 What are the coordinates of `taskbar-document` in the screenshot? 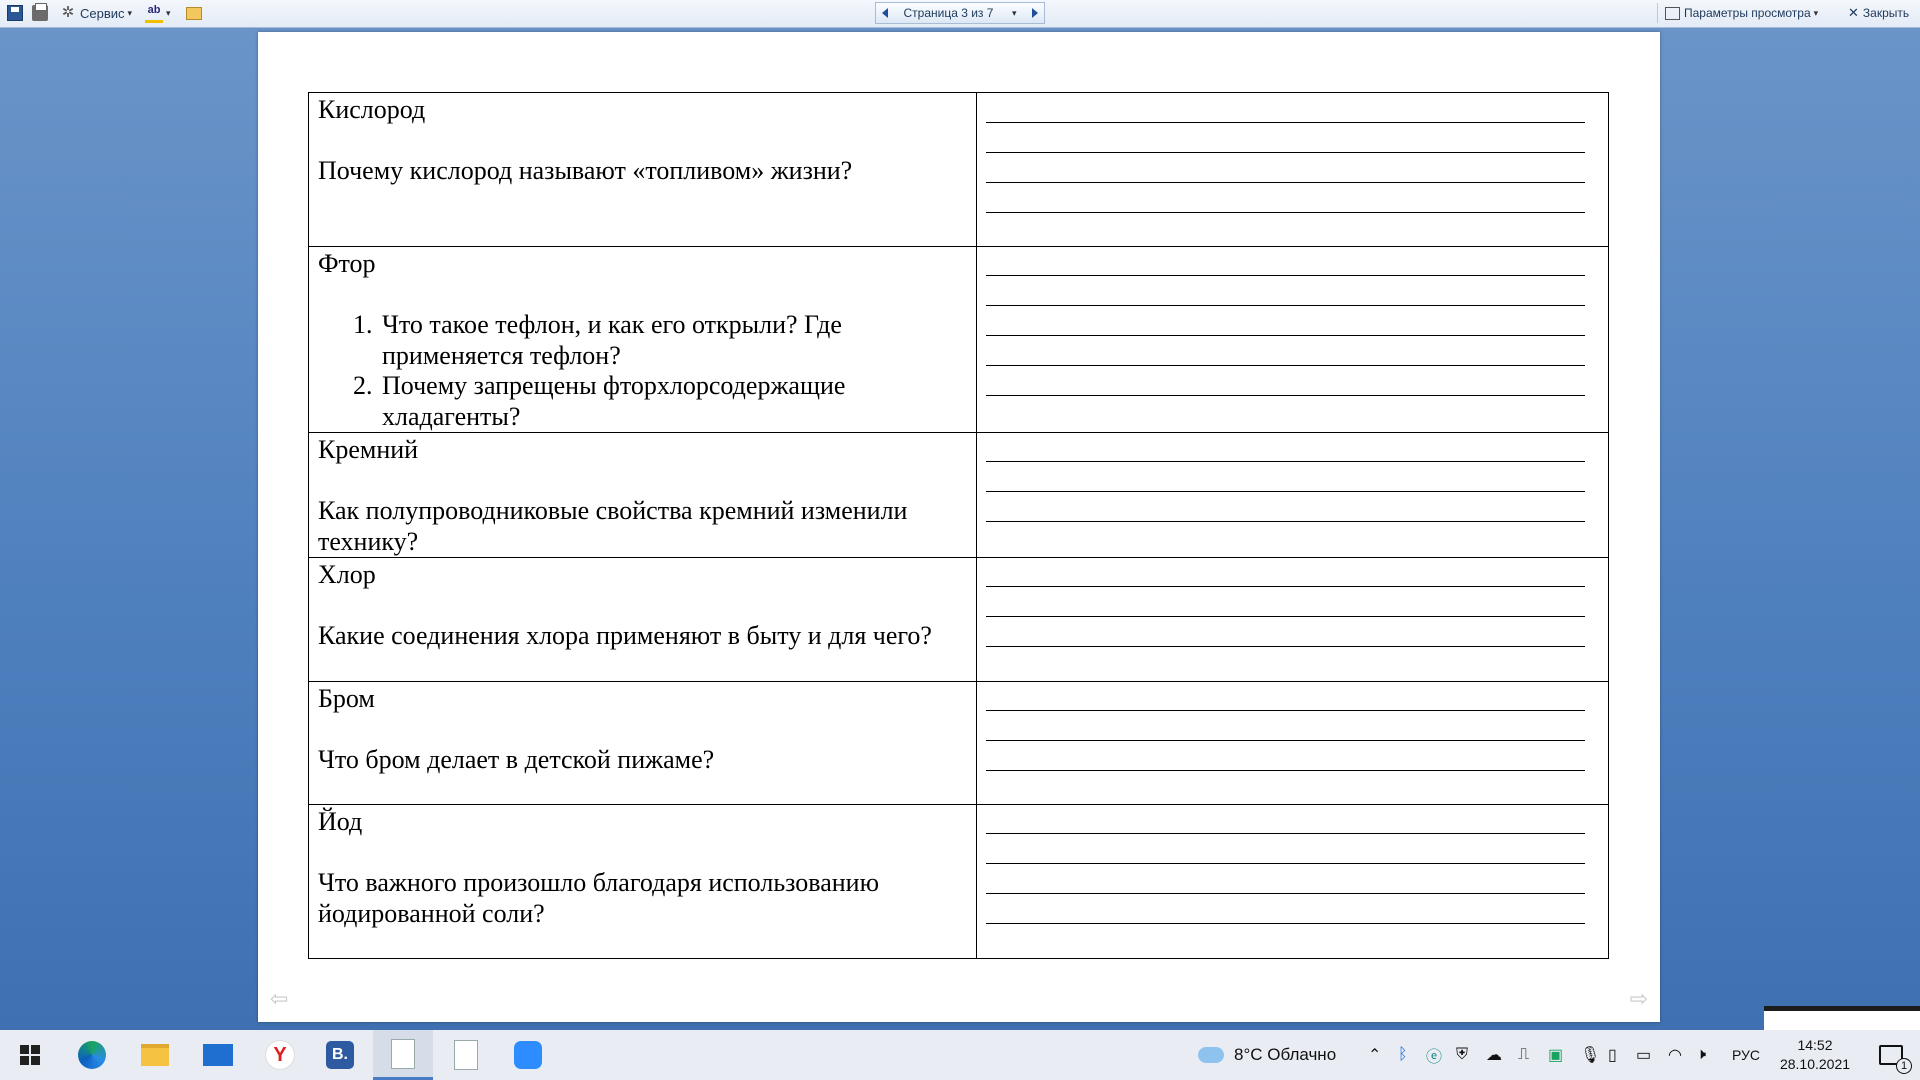 It's located at (466, 1055).